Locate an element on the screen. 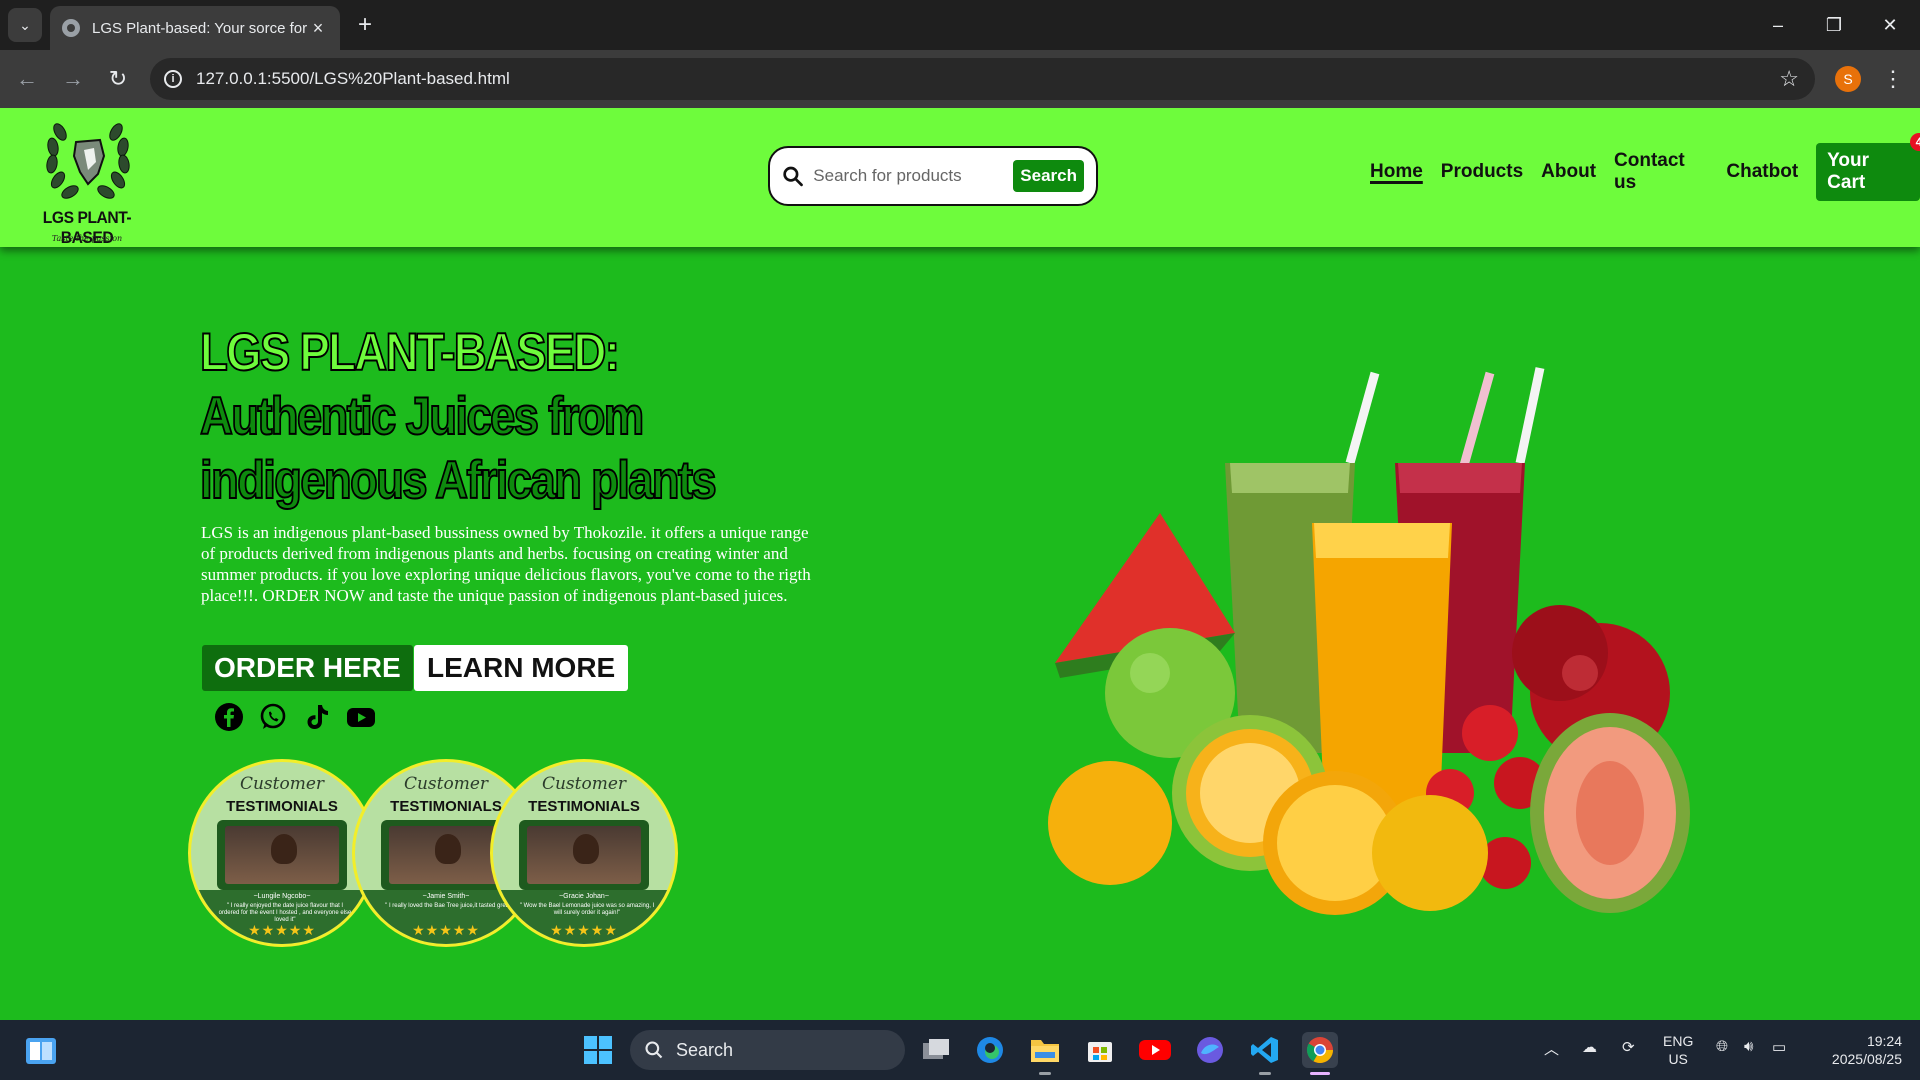  cart-button: Your Cart 4 is located at coordinates (1868, 167).